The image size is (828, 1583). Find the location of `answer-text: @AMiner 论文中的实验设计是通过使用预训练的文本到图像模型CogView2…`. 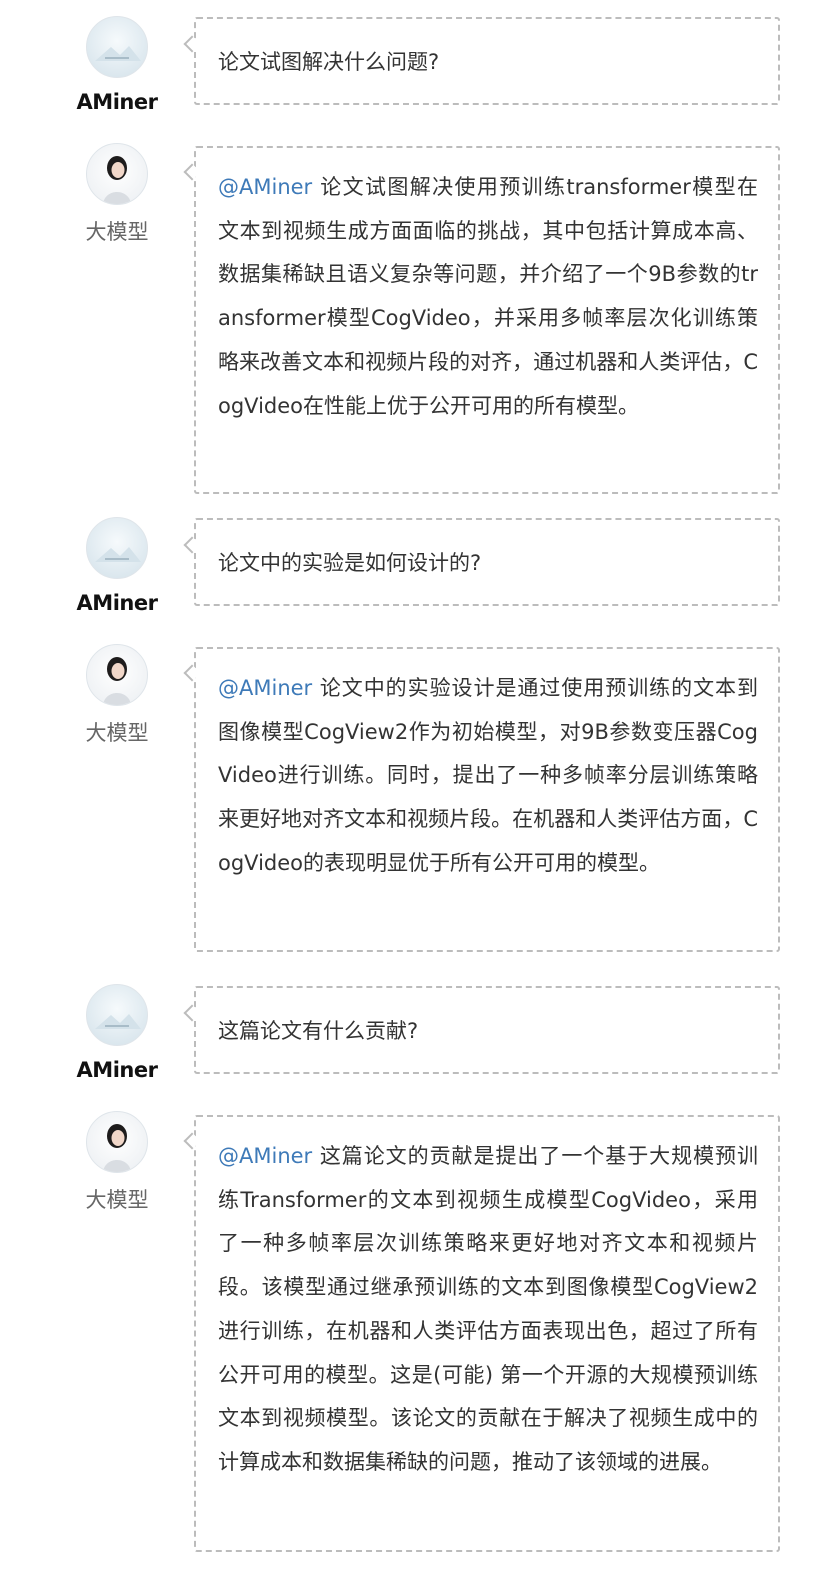

answer-text: @AMiner 论文中的实验设计是通过使用预训练的文本到图像模型CogView2… is located at coordinates (488, 776).